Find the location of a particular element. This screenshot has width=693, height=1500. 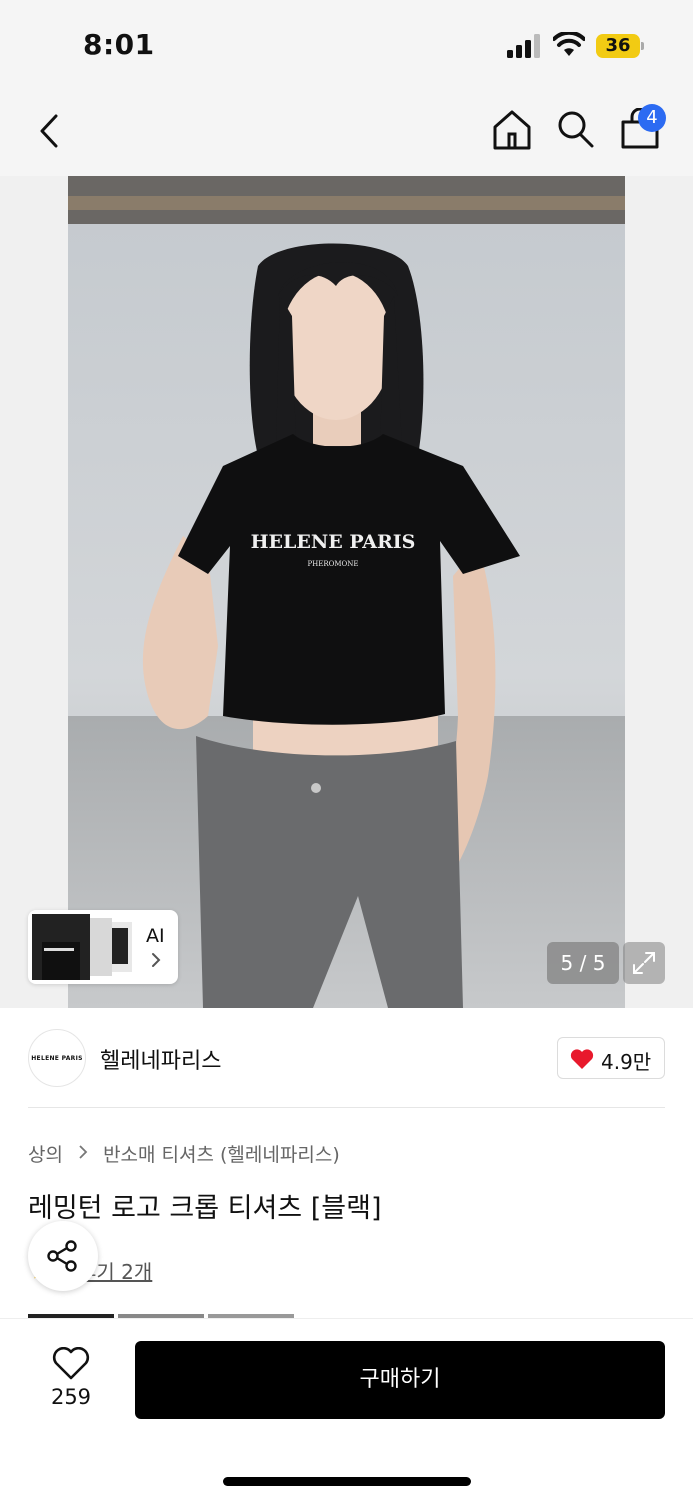

home-indicator is located at coordinates (347, 1481).